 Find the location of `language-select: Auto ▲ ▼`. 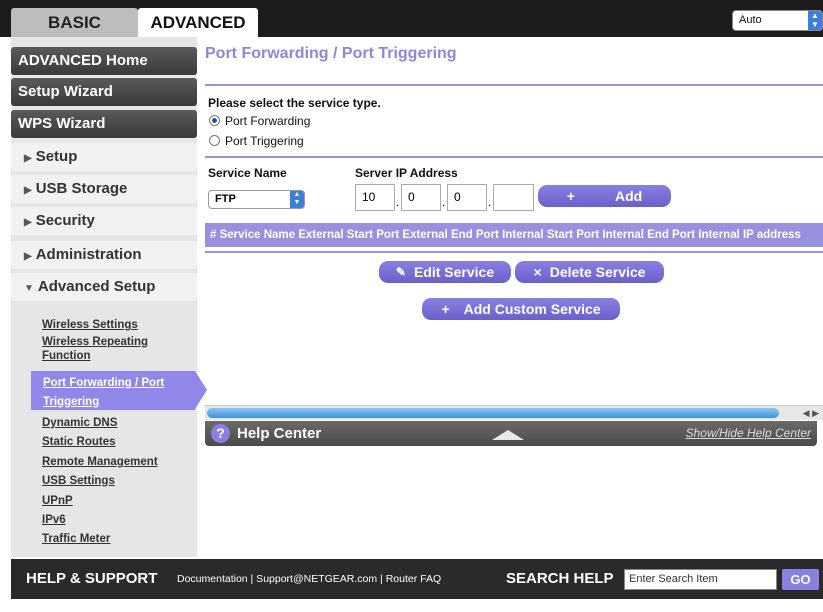

language-select: Auto ▲ ▼ is located at coordinates (777, 20).